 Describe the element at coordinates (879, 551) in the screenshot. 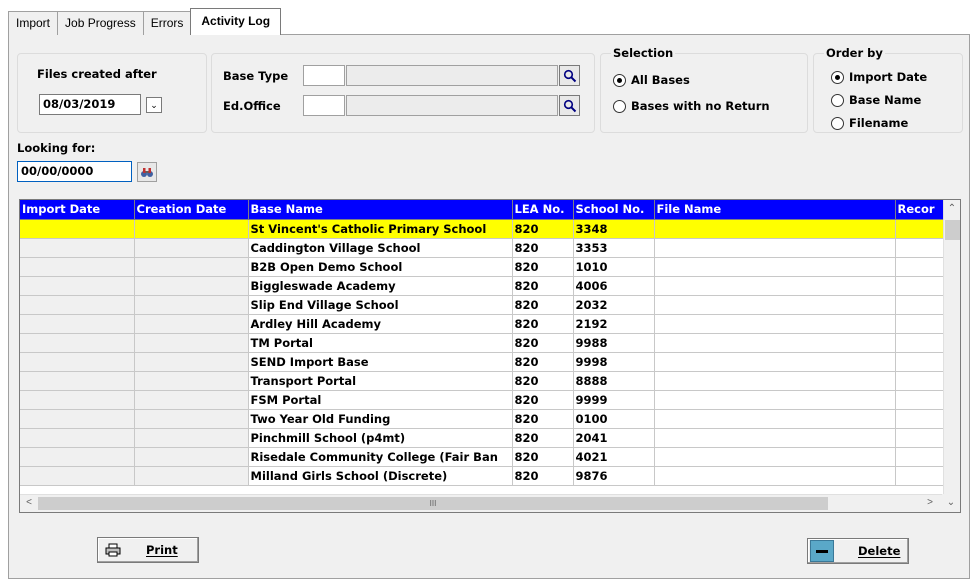

I see `delete-label: Delete` at that location.